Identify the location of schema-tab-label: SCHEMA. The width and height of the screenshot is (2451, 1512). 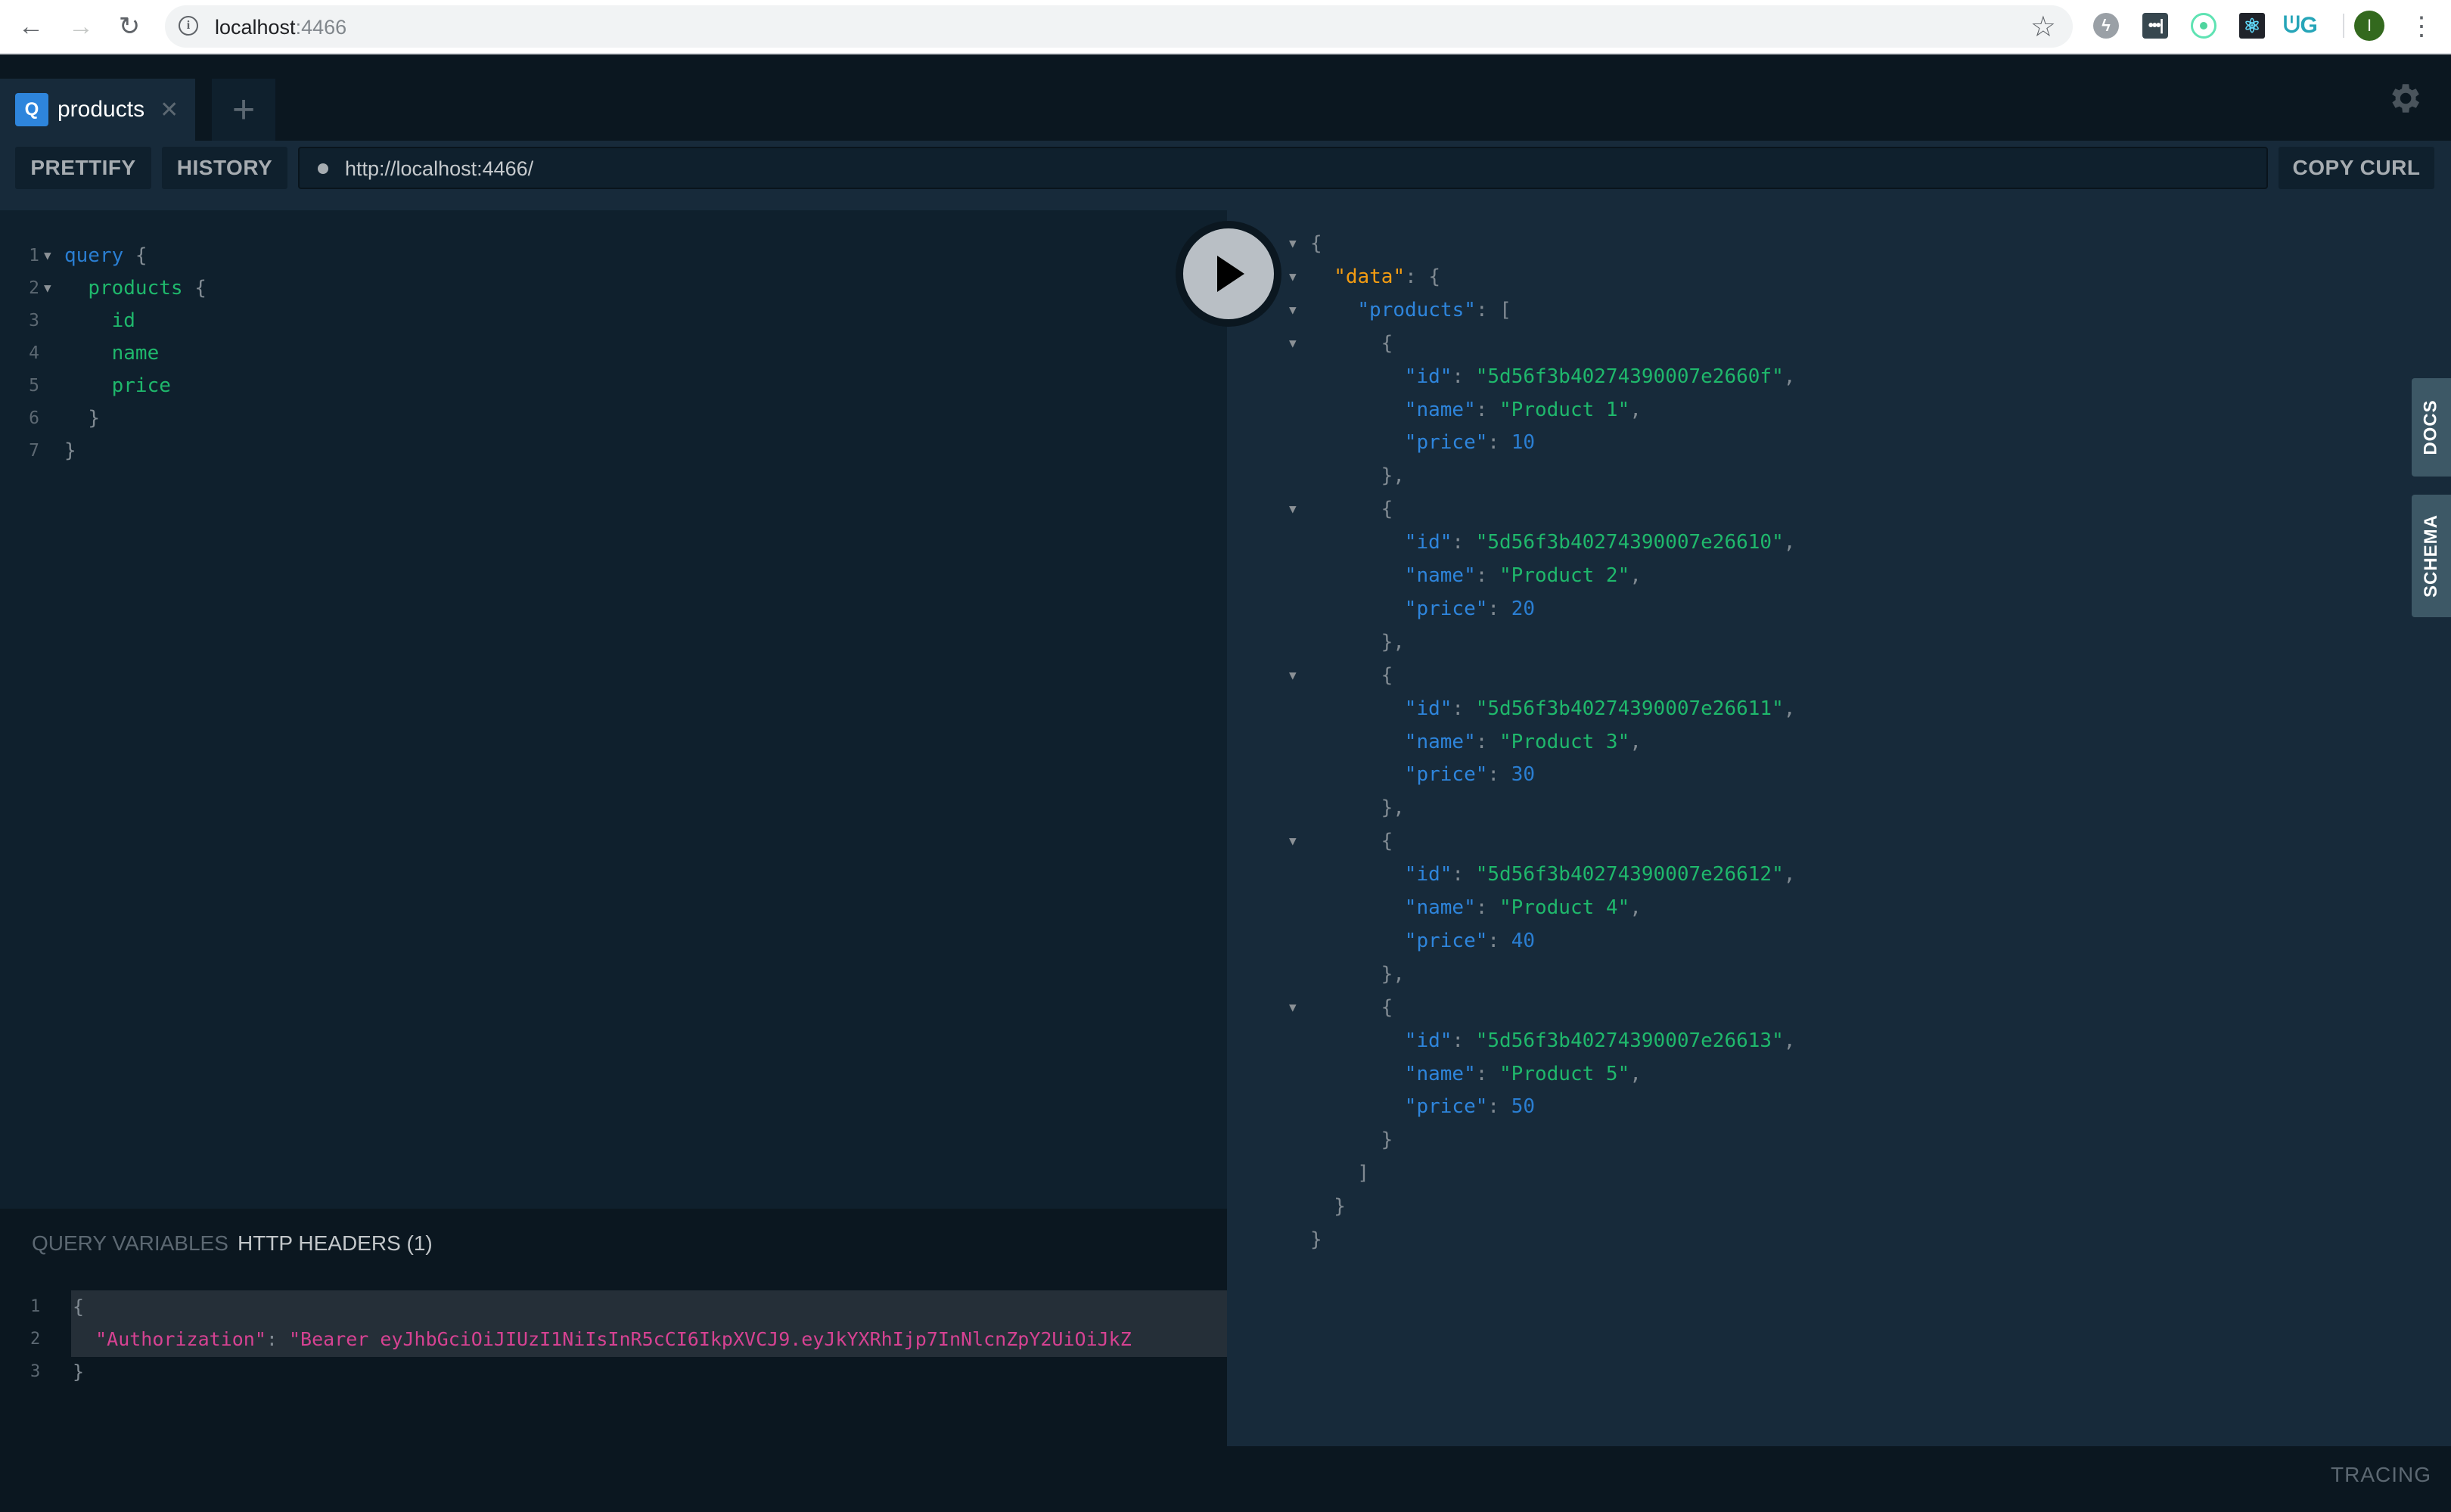
(2431, 556).